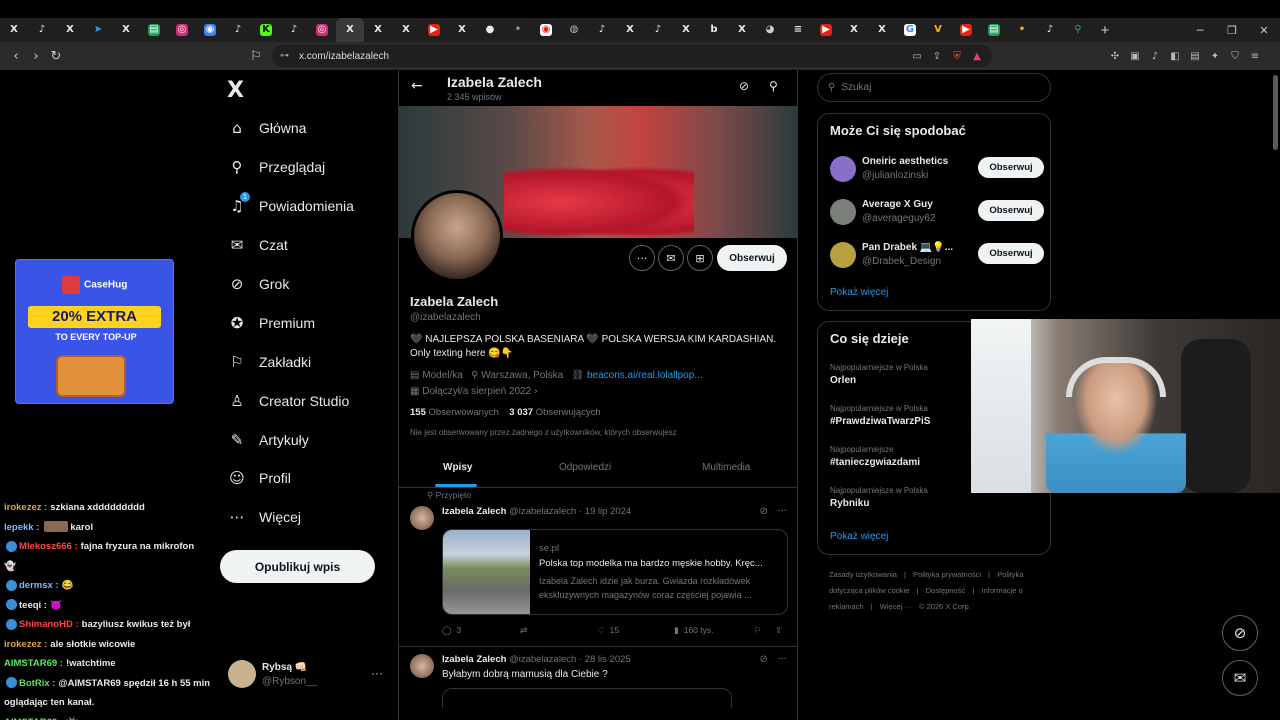 This screenshot has width=1280, height=720. Describe the element at coordinates (605, 511) in the screenshot. I see `post-date: · 19 lip 2024` at that location.